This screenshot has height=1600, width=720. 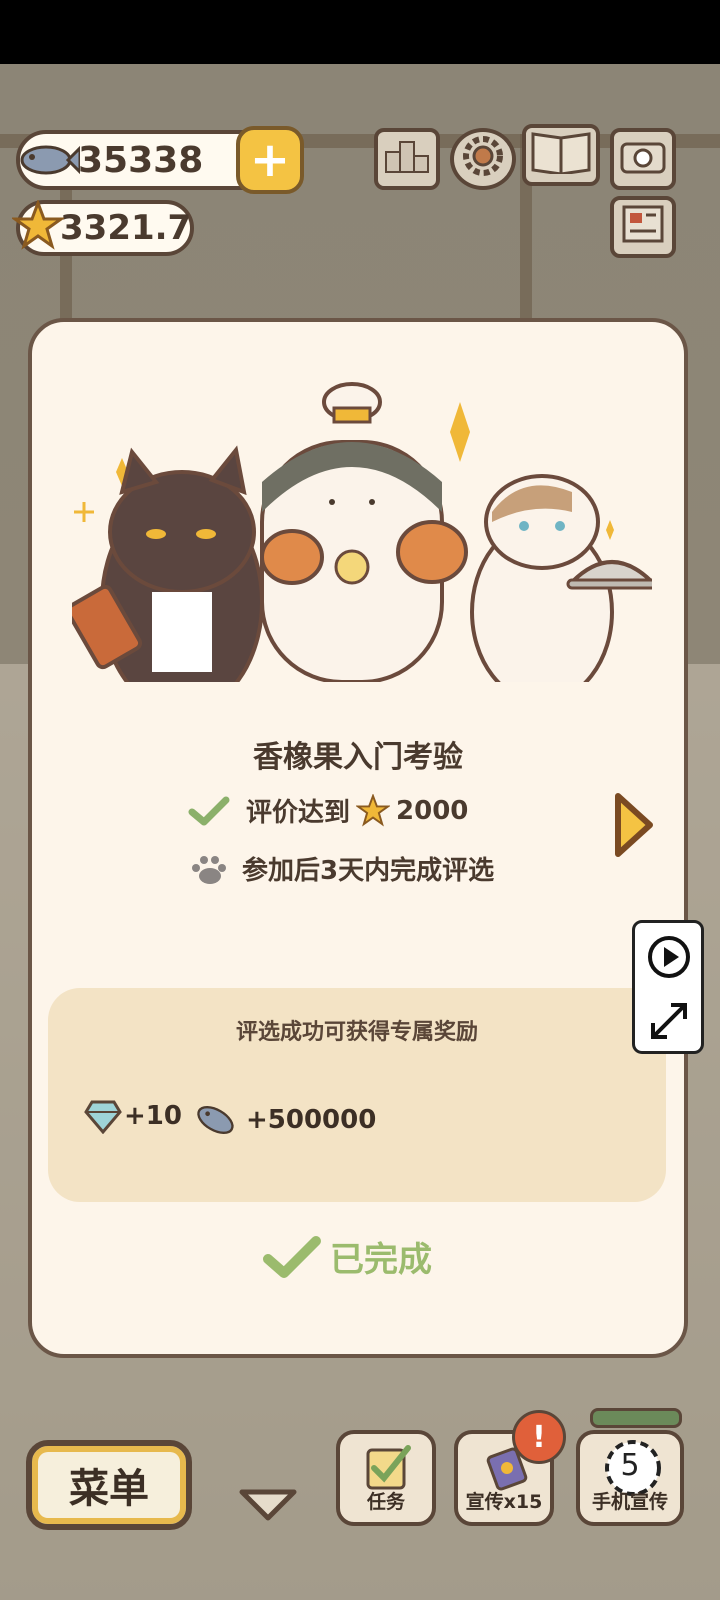 I want to click on condition-rating: 评价达到 2000, so click(x=328, y=810).